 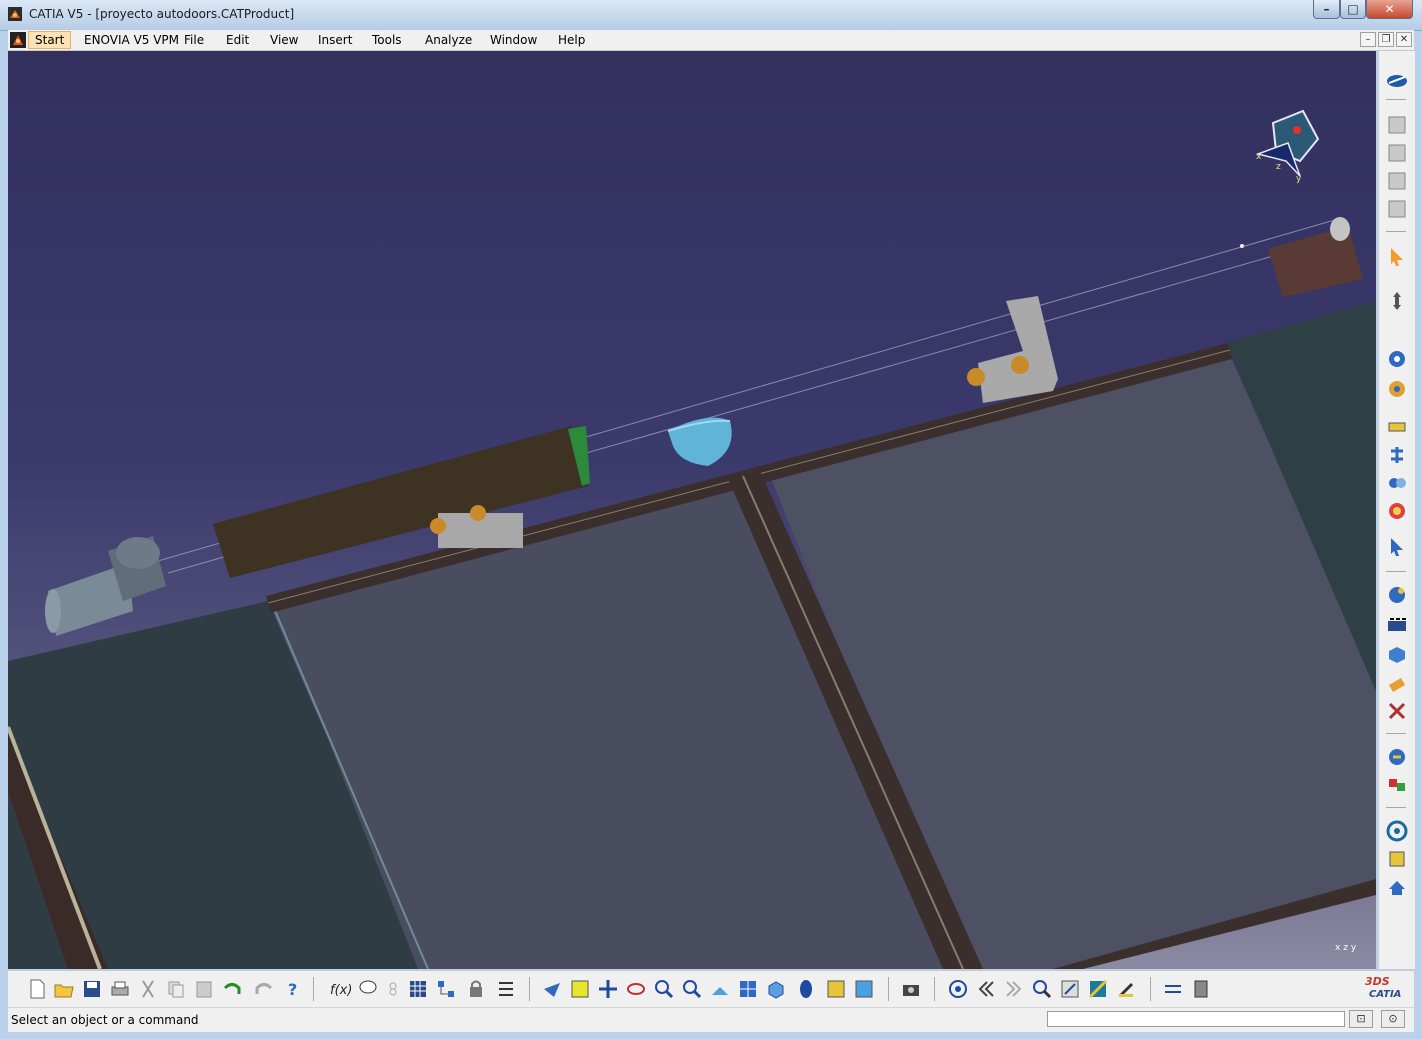 What do you see at coordinates (1397, 655) in the screenshot?
I see `component-3-icon` at bounding box center [1397, 655].